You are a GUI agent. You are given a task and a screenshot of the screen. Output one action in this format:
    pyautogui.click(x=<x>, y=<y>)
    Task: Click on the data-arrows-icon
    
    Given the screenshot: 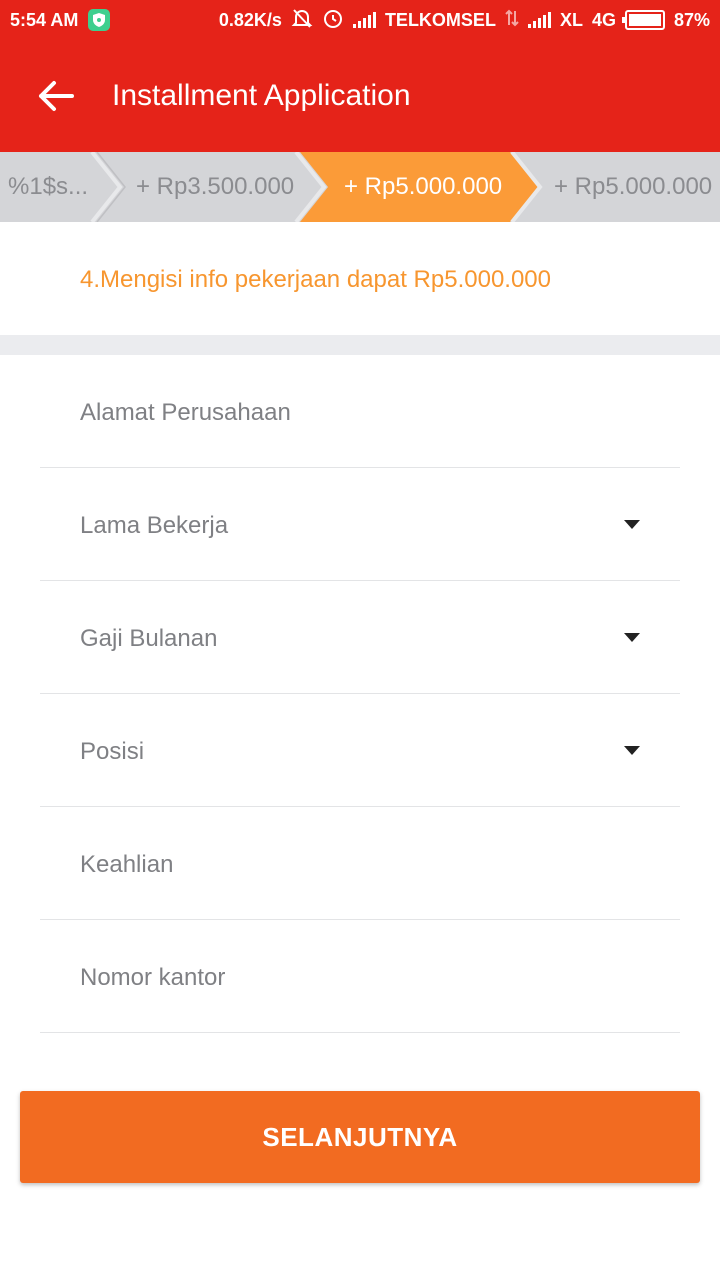 What is the action you would take?
    pyautogui.click(x=512, y=20)
    